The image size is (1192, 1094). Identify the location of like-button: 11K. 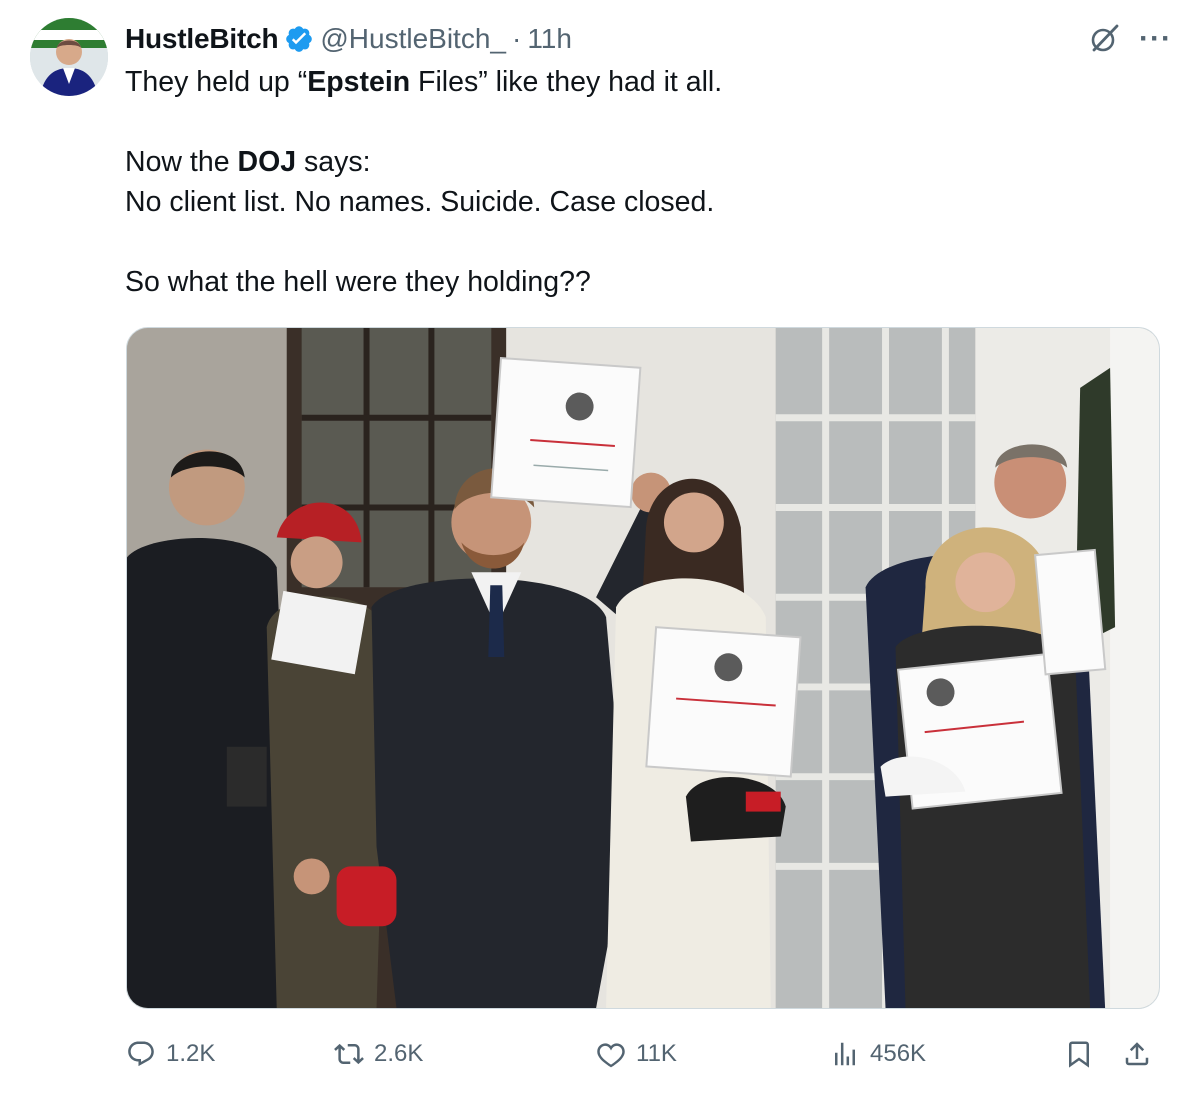
(636, 1054).